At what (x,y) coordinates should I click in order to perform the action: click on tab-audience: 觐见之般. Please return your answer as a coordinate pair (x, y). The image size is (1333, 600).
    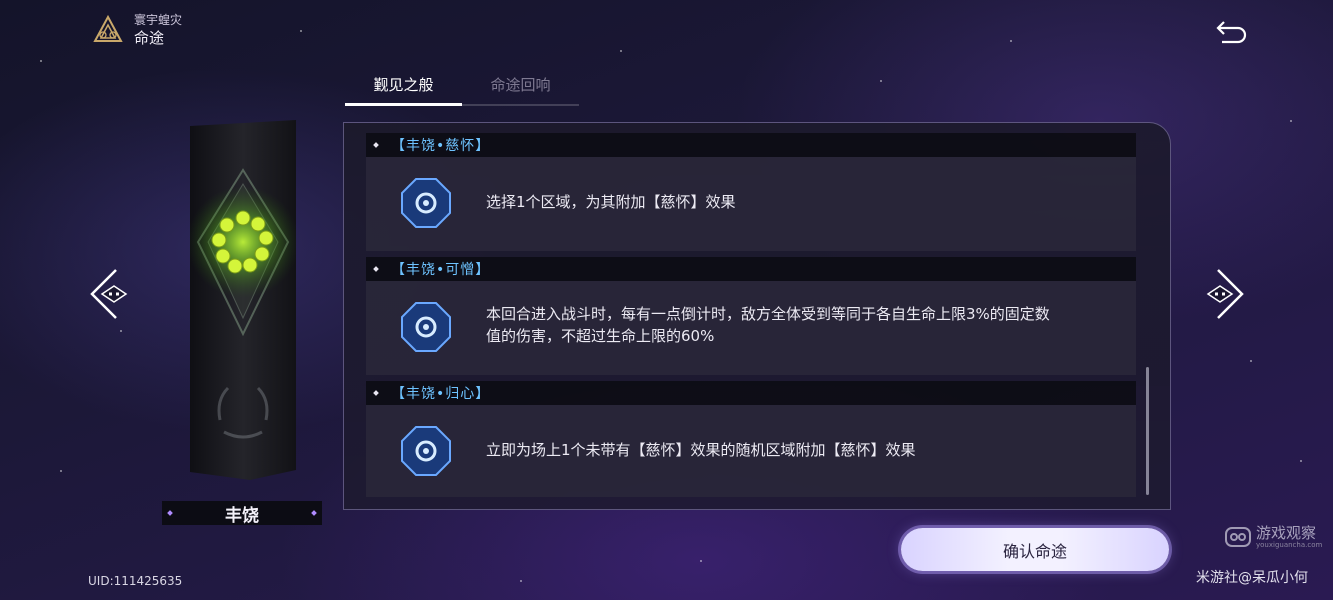
    Looking at the image, I should click on (403, 88).